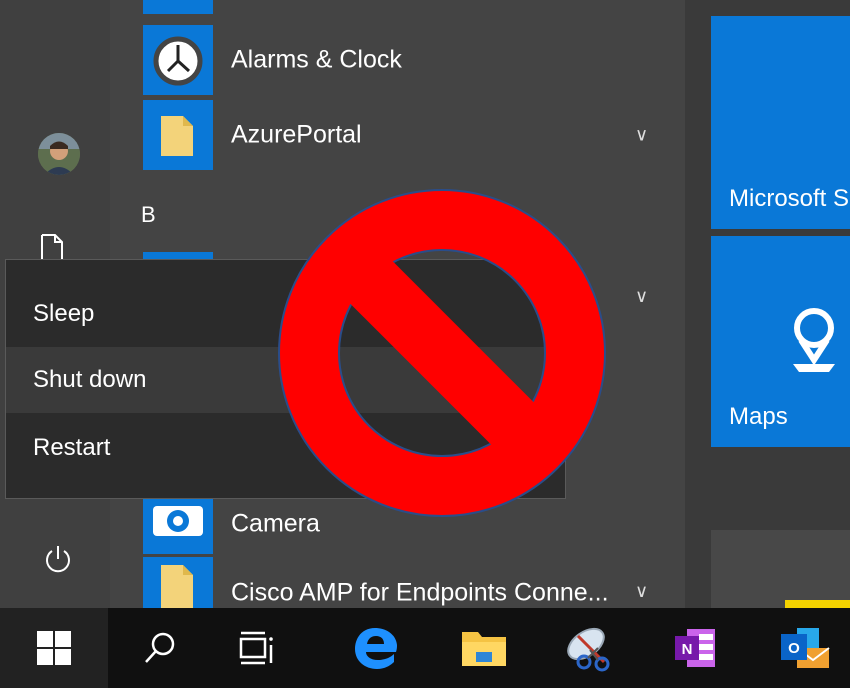  What do you see at coordinates (814, 343) in the screenshot?
I see `map-pin-icon` at bounding box center [814, 343].